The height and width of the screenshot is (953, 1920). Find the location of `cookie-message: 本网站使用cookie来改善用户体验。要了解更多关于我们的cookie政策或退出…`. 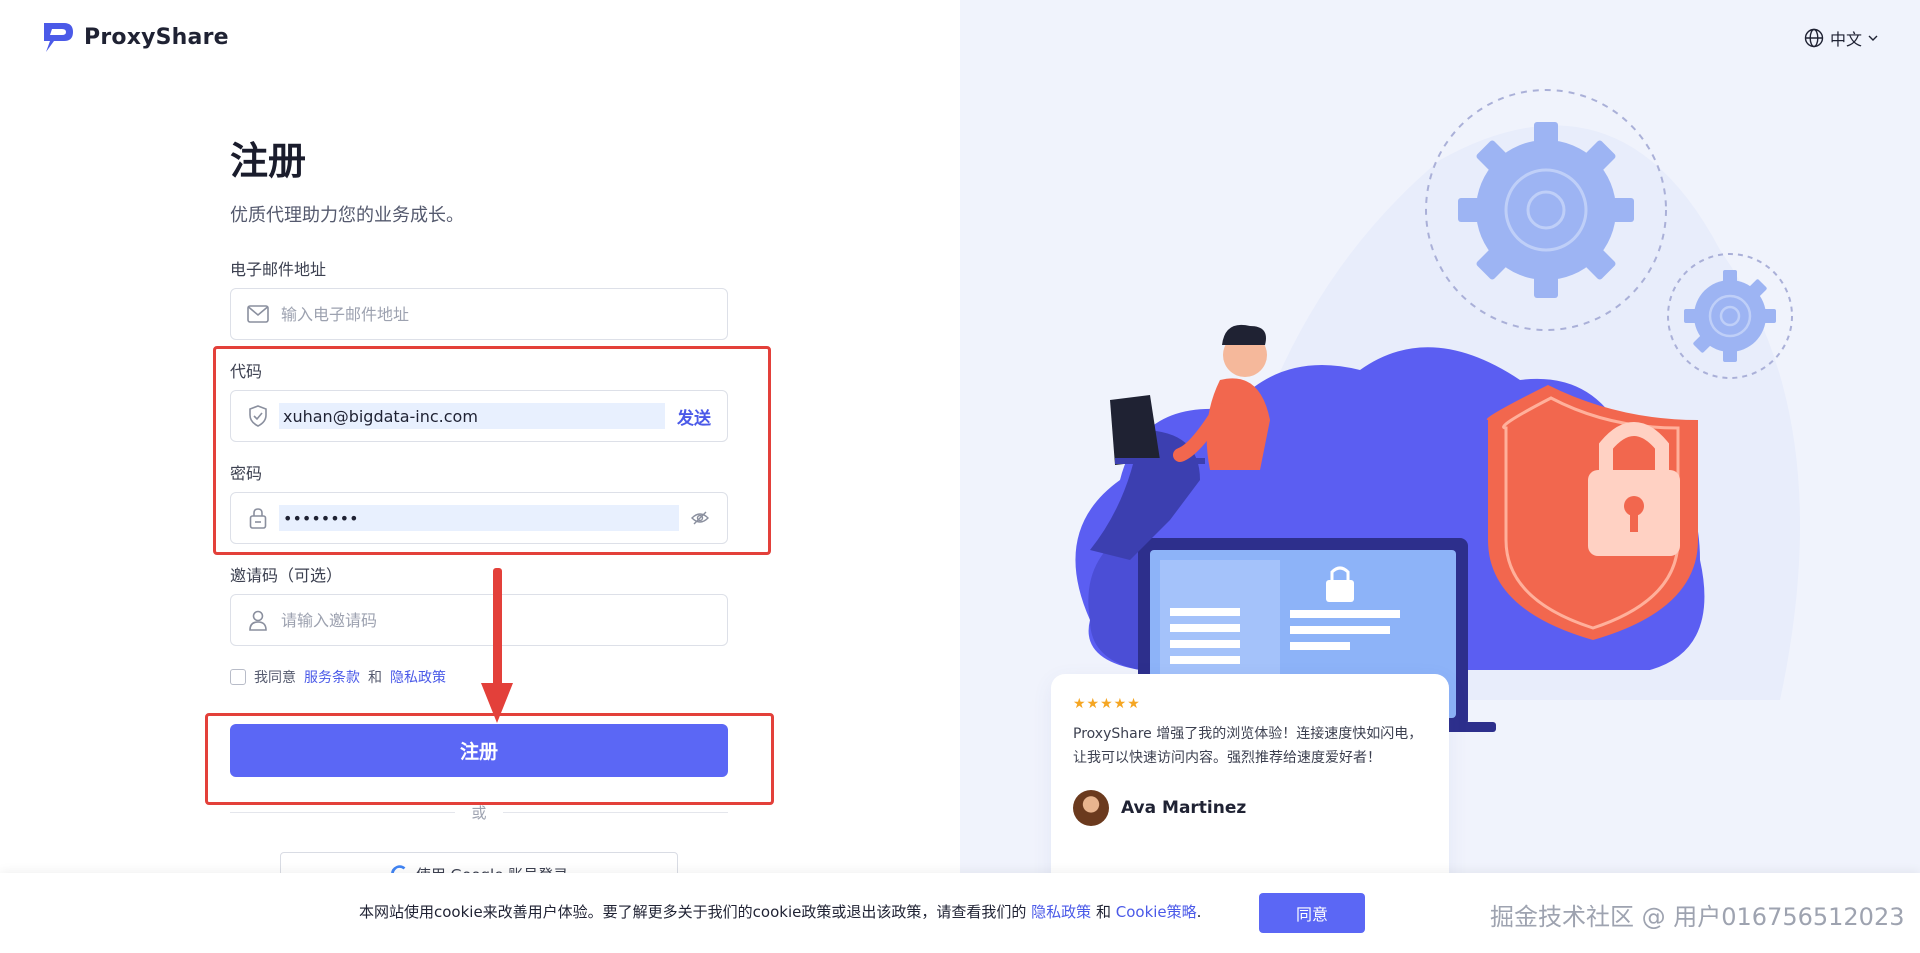

cookie-message: 本网站使用cookie来改善用户体验。要了解更多关于我们的cookie政策或退出… is located at coordinates (780, 911).